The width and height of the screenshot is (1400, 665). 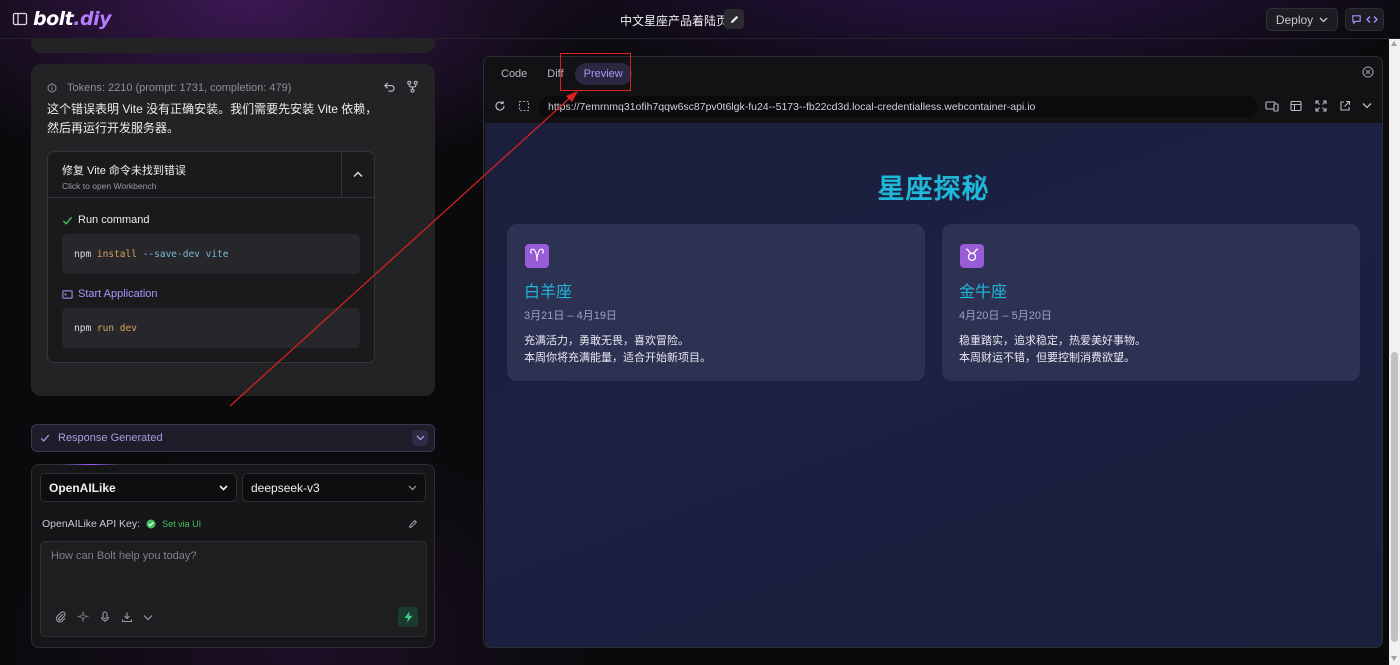 I want to click on fullscreen-icon, so click(x=1321, y=106).